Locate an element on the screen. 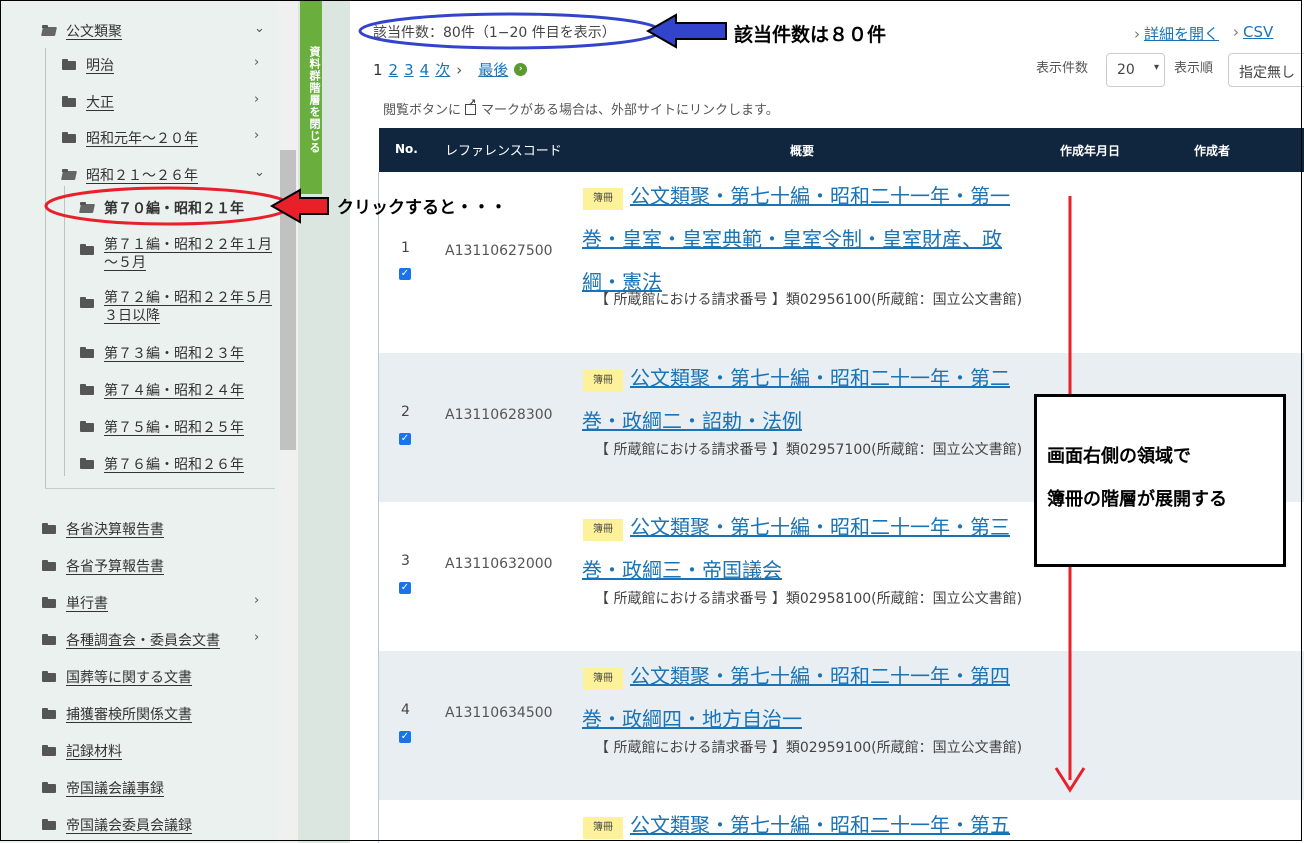 This screenshot has height=843, width=1304. tree-item-label: 記録材料 is located at coordinates (94, 751).